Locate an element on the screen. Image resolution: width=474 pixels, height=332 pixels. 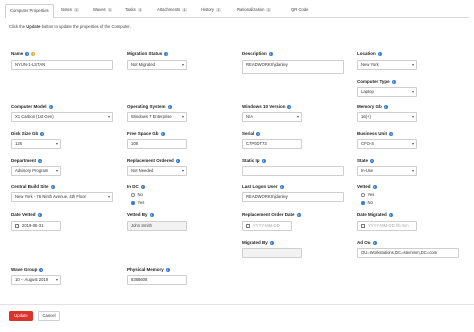
serial-input: C7P0DT73 is located at coordinates (272, 144).